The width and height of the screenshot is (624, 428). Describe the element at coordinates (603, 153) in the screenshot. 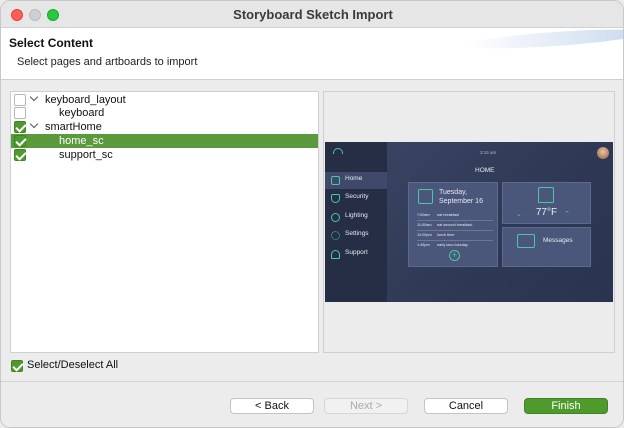

I see `avatar` at that location.